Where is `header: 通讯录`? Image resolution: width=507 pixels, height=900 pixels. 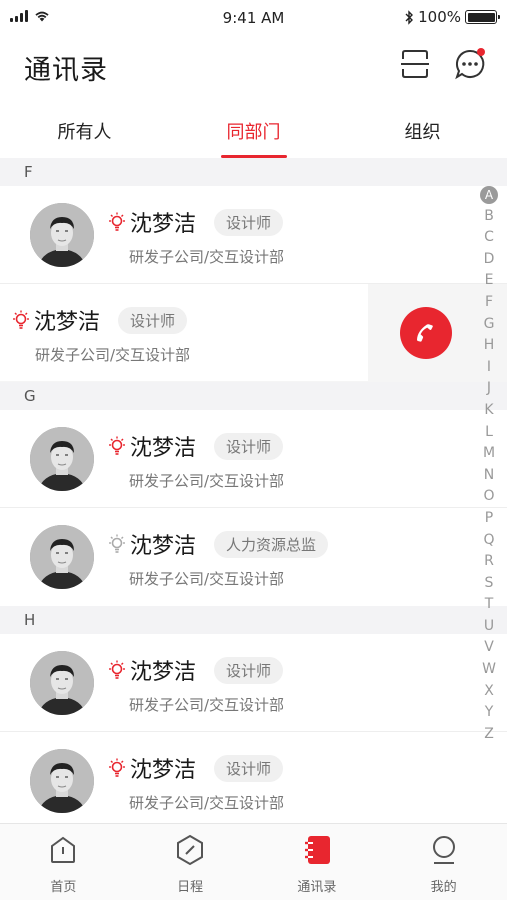 header: 通讯录 is located at coordinates (253, 66).